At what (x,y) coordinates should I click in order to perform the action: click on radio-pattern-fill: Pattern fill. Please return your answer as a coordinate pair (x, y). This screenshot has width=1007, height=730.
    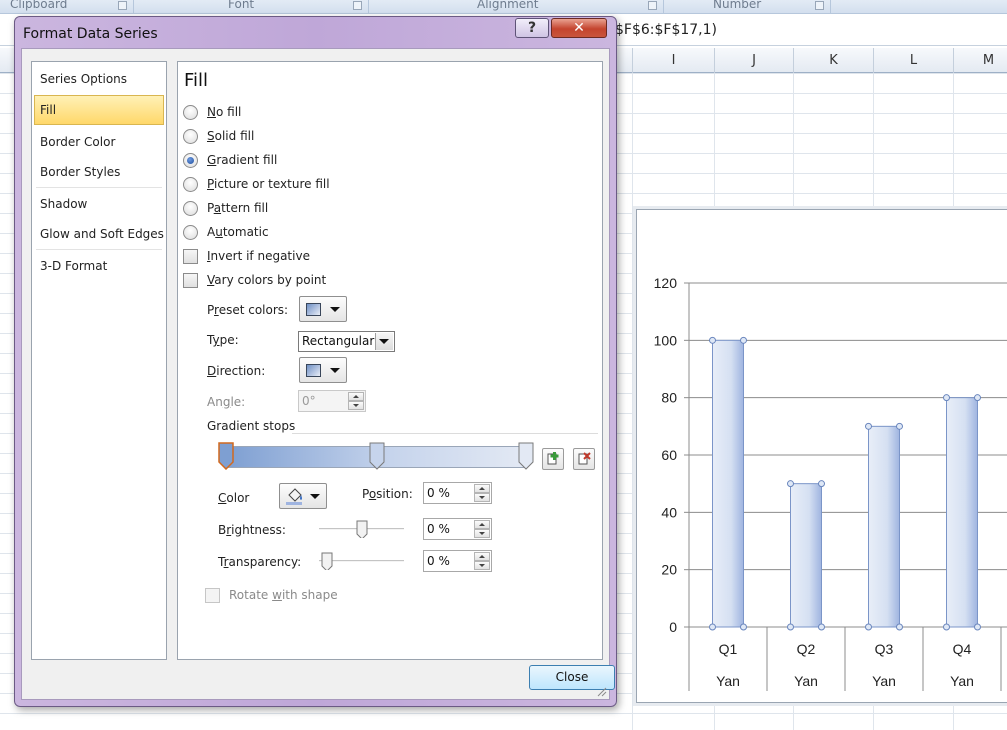
    Looking at the image, I should click on (243, 209).